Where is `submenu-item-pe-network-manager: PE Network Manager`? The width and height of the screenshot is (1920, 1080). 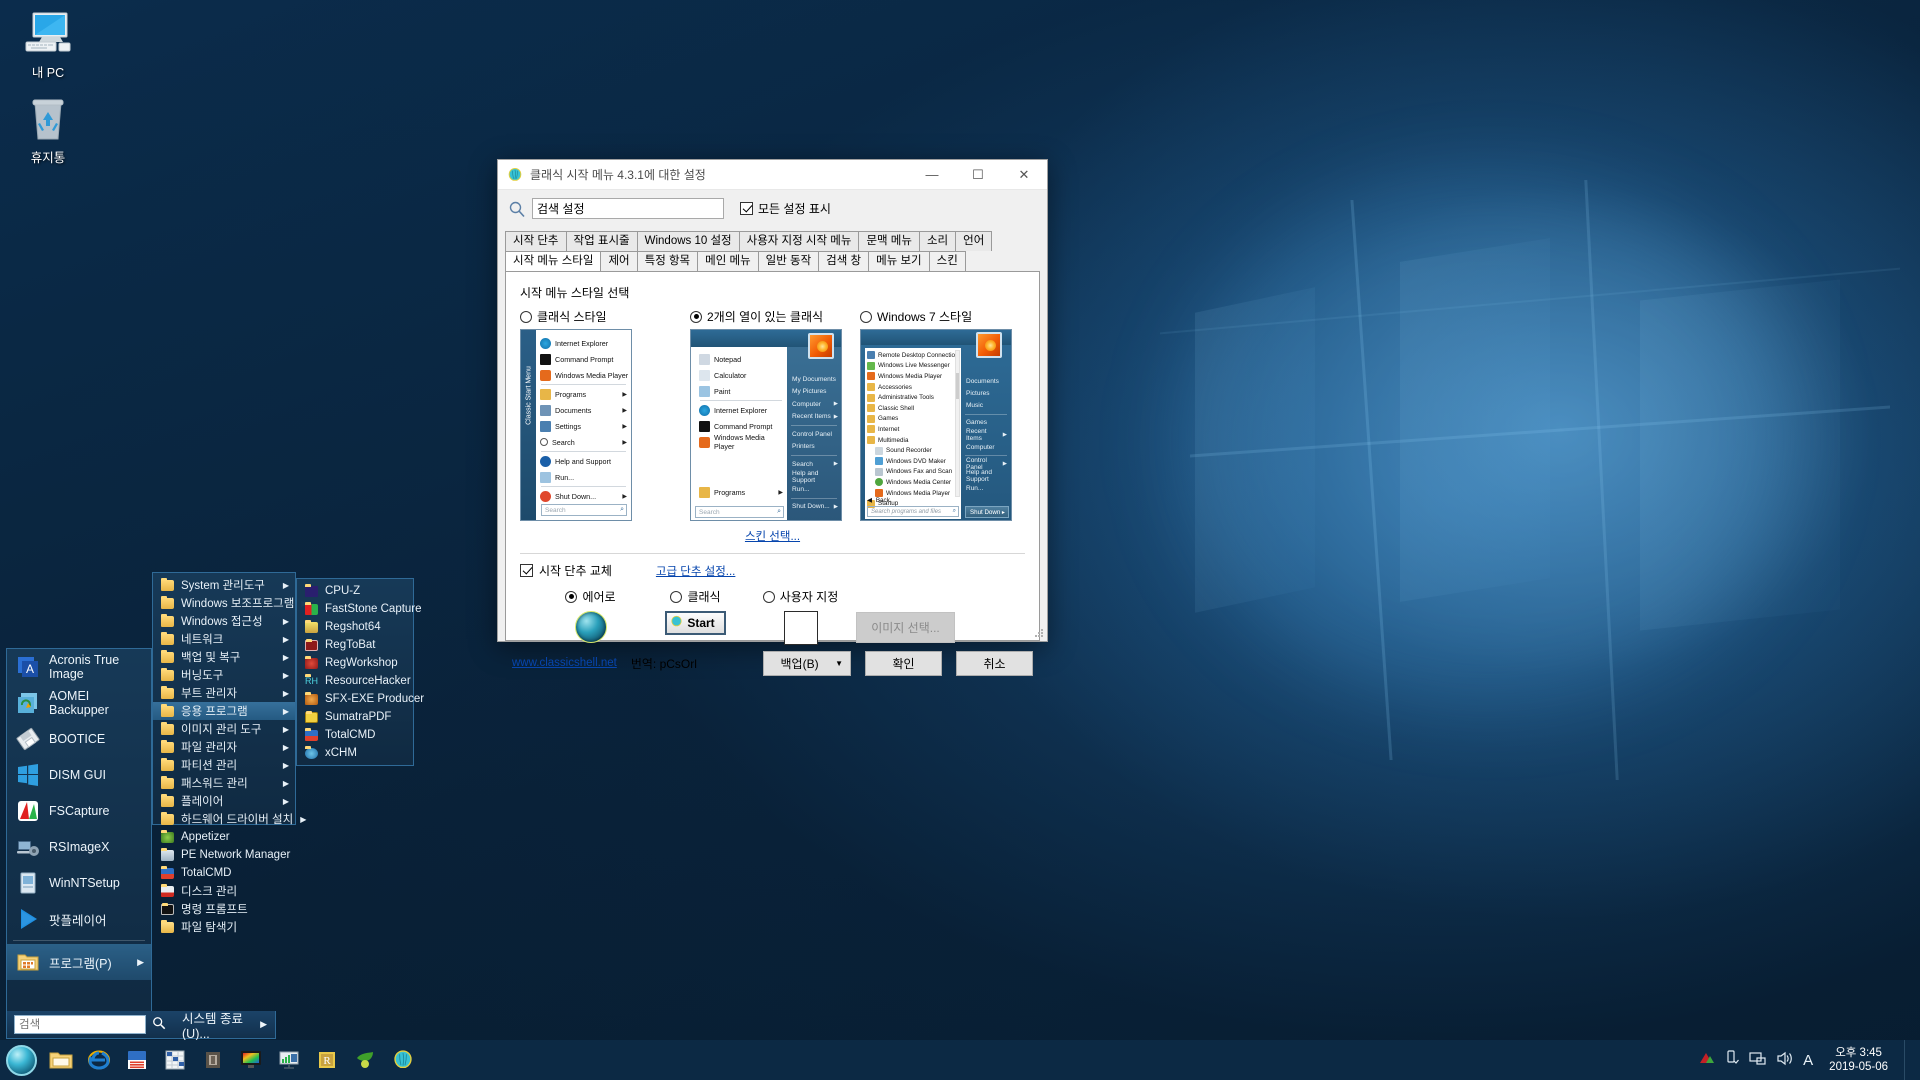
submenu-item-pe-network-manager: PE Network Manager is located at coordinates (224, 855).